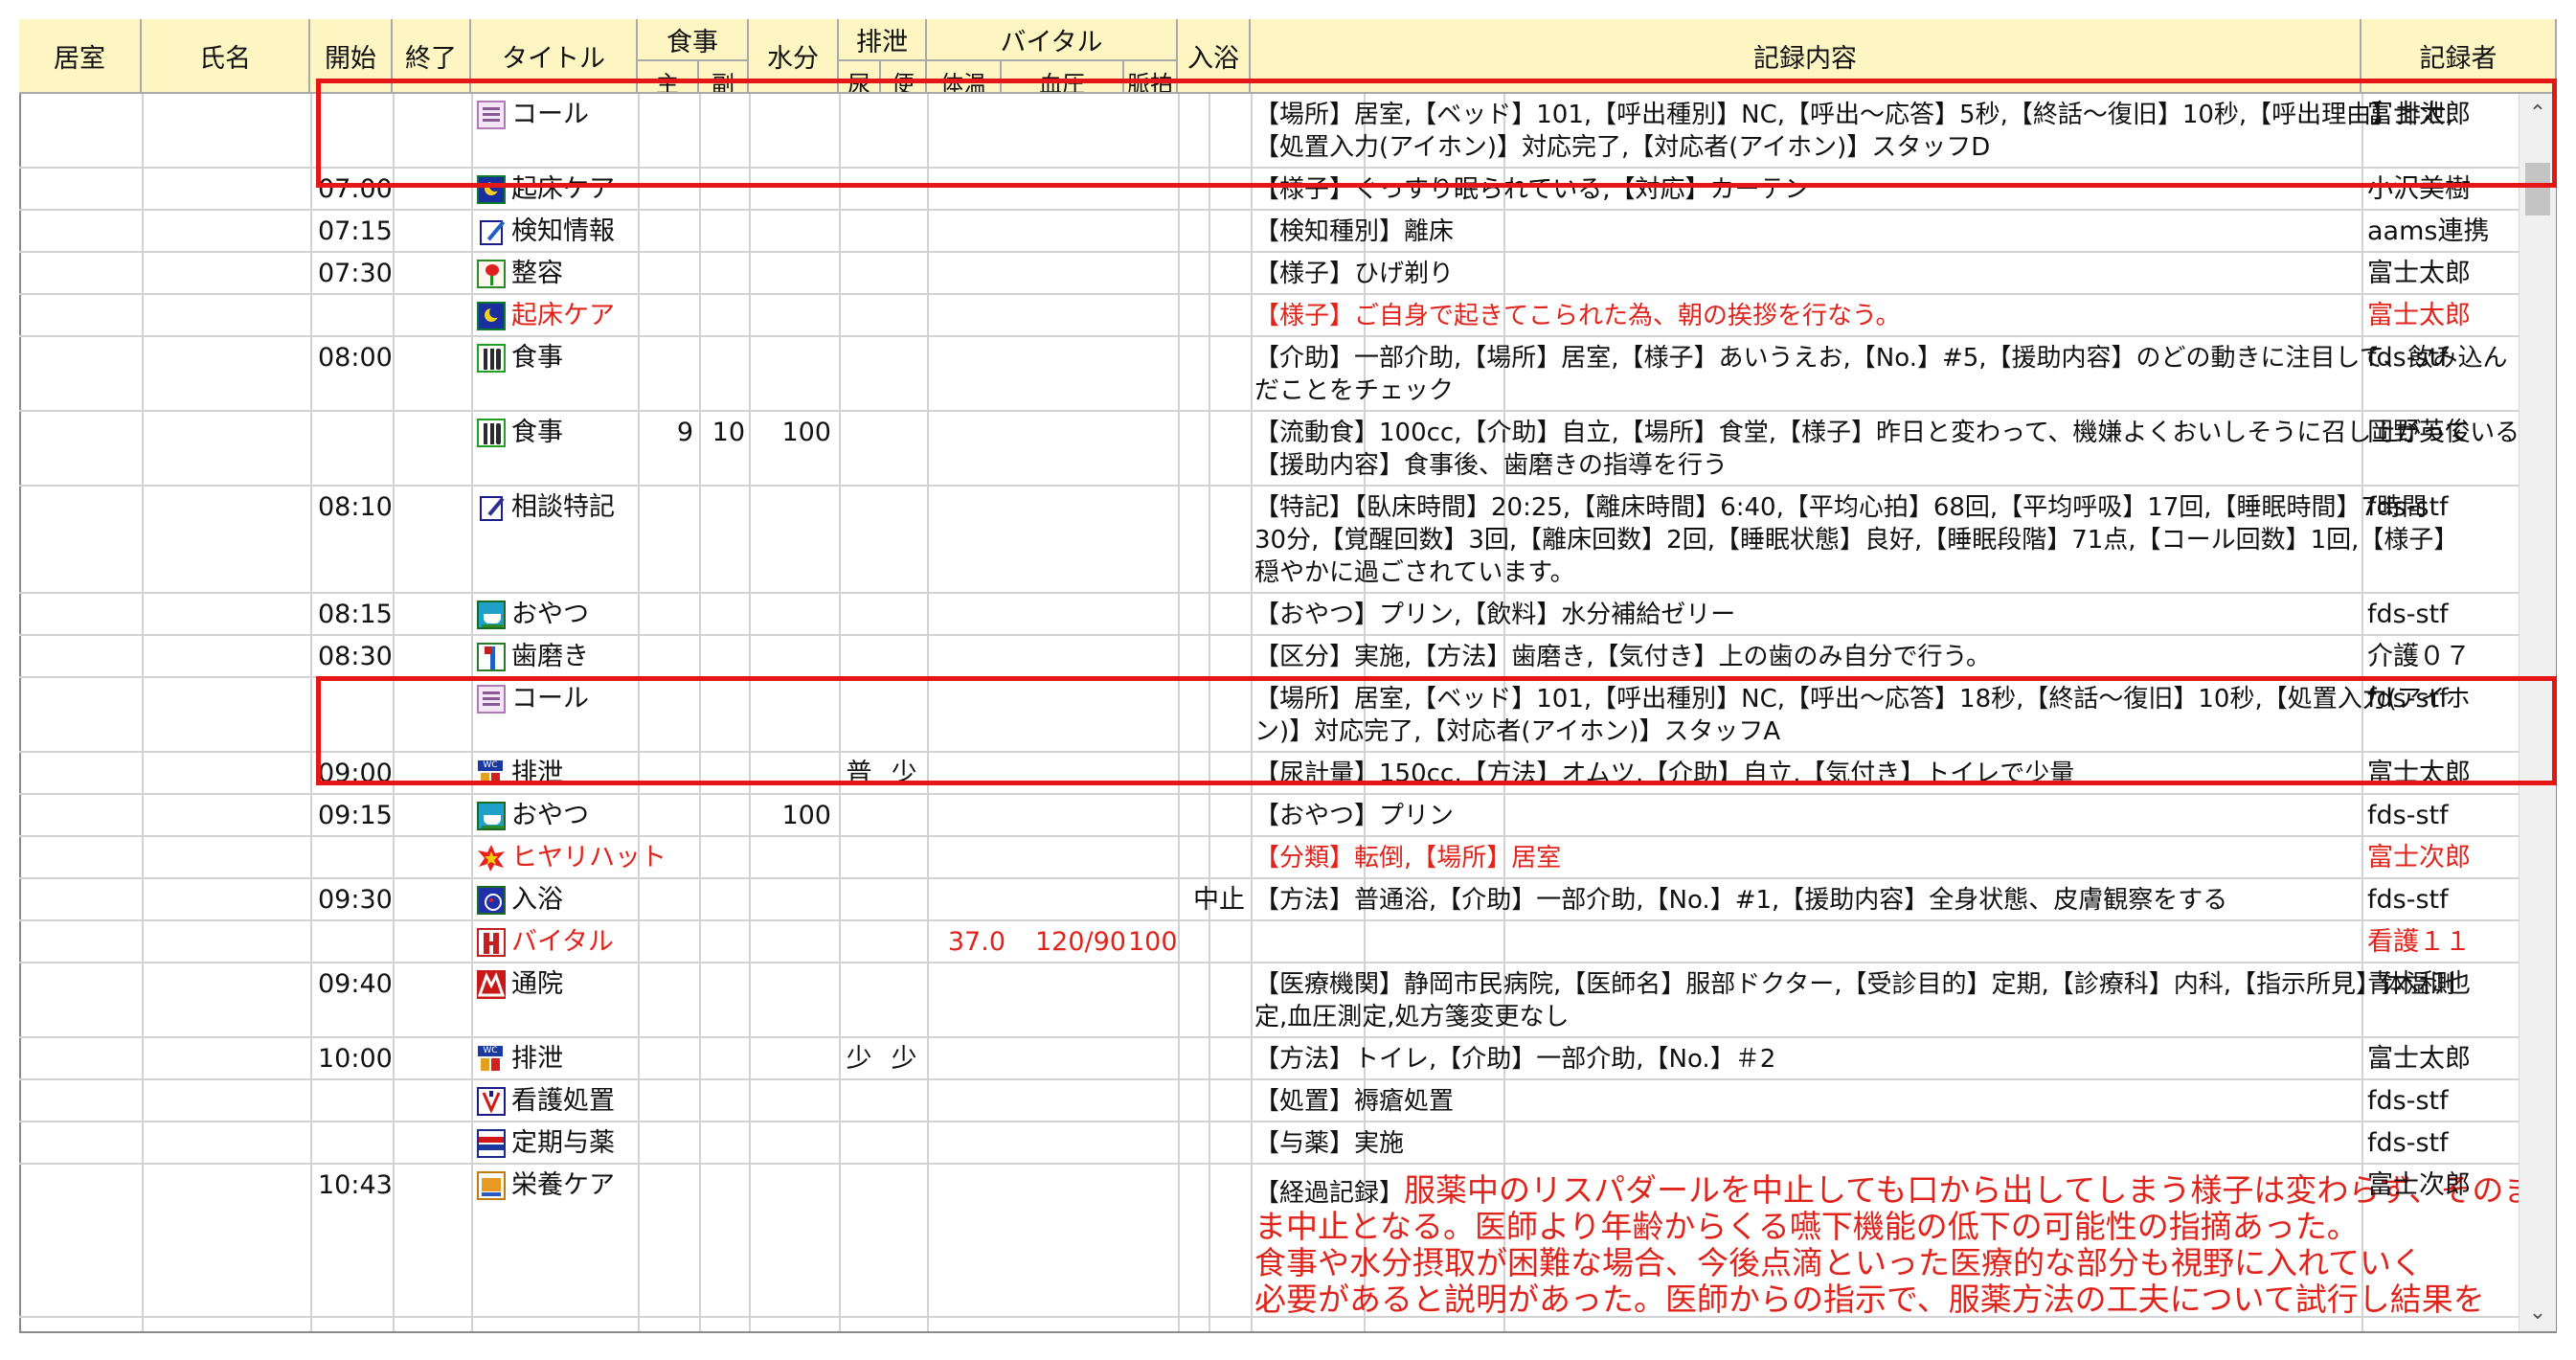 This screenshot has height=1360, width=2576. Describe the element at coordinates (1414, 572) in the screenshot. I see `record-line: 穏やかに過ごされています。` at that location.